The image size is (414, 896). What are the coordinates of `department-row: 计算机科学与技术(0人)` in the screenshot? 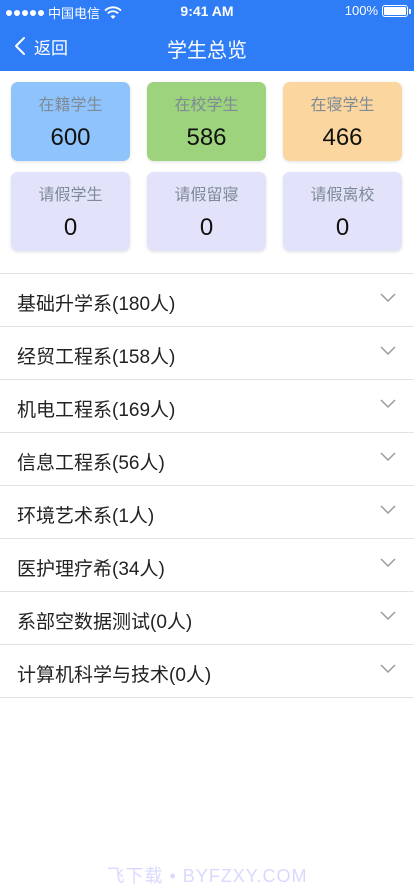 It's located at (207, 671).